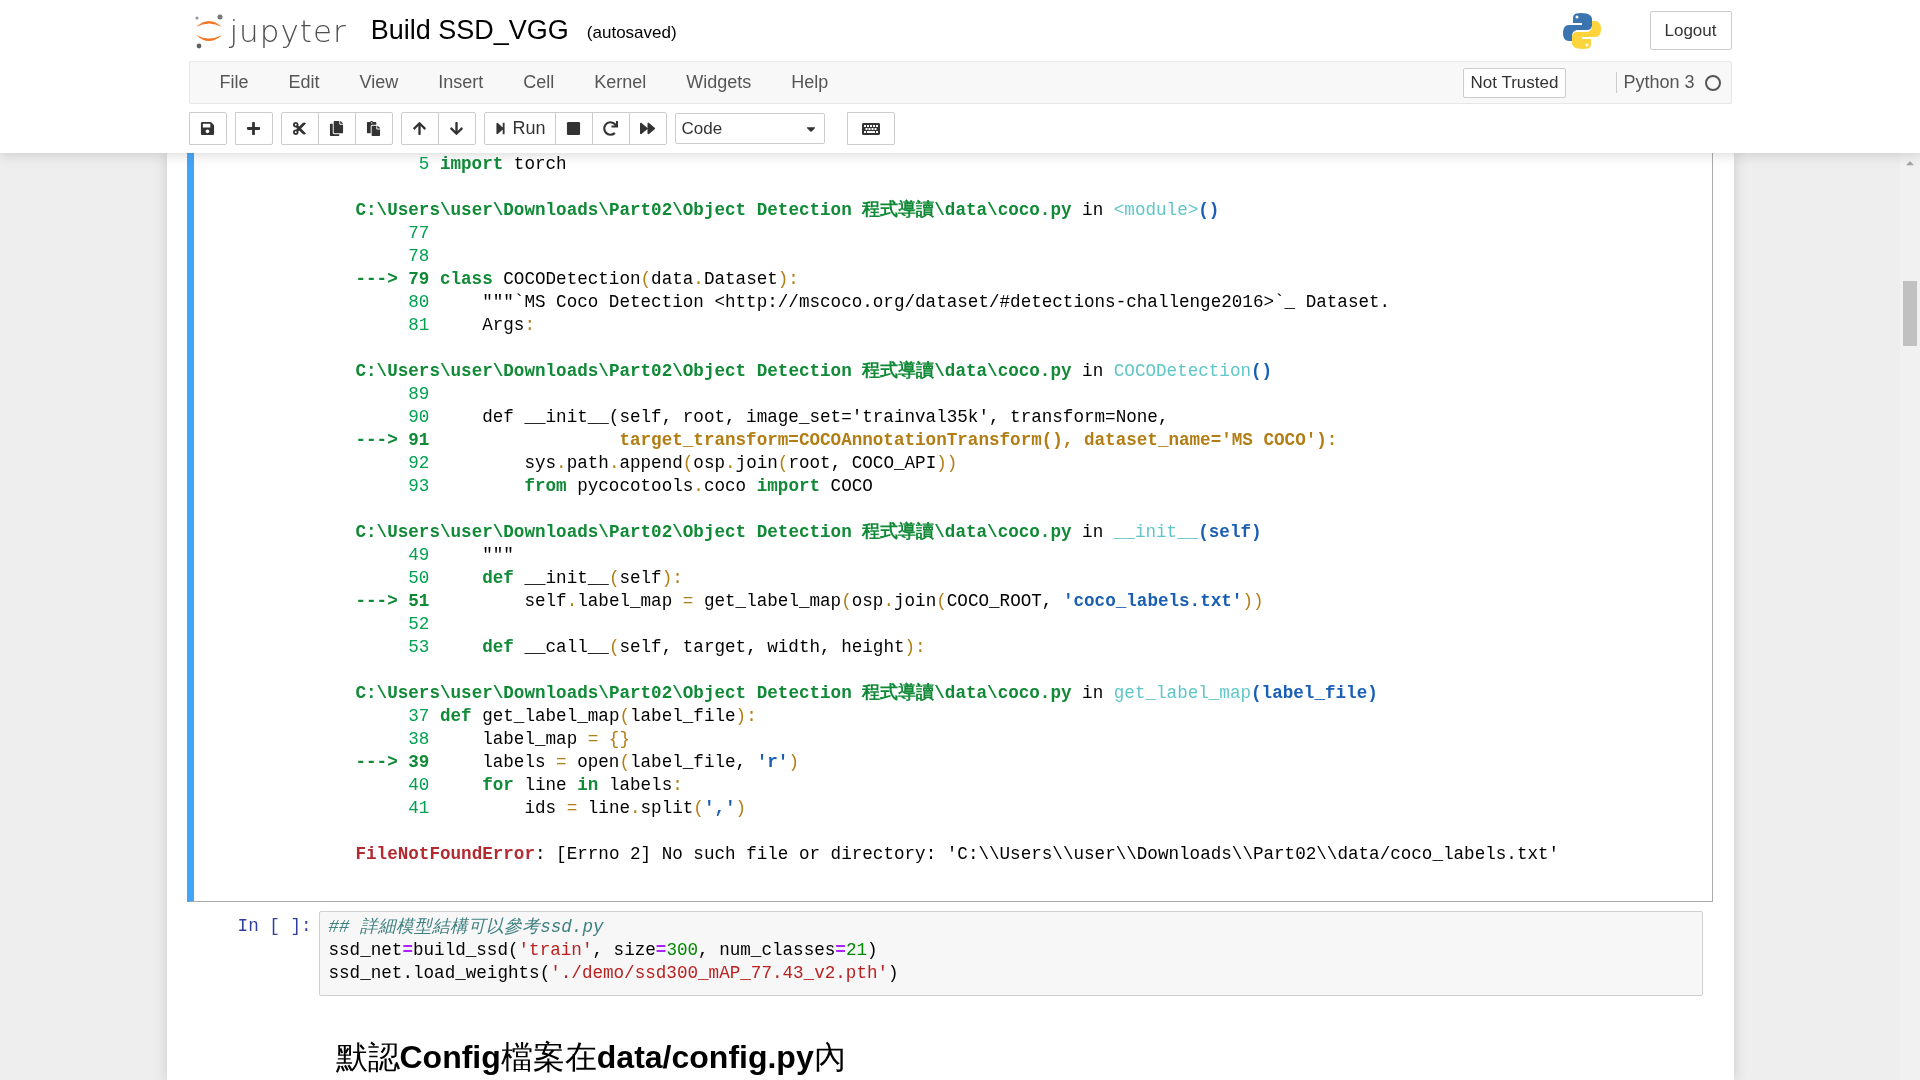  What do you see at coordinates (492, 164) in the screenshot?
I see `traceback-line: 5 import torch` at bounding box center [492, 164].